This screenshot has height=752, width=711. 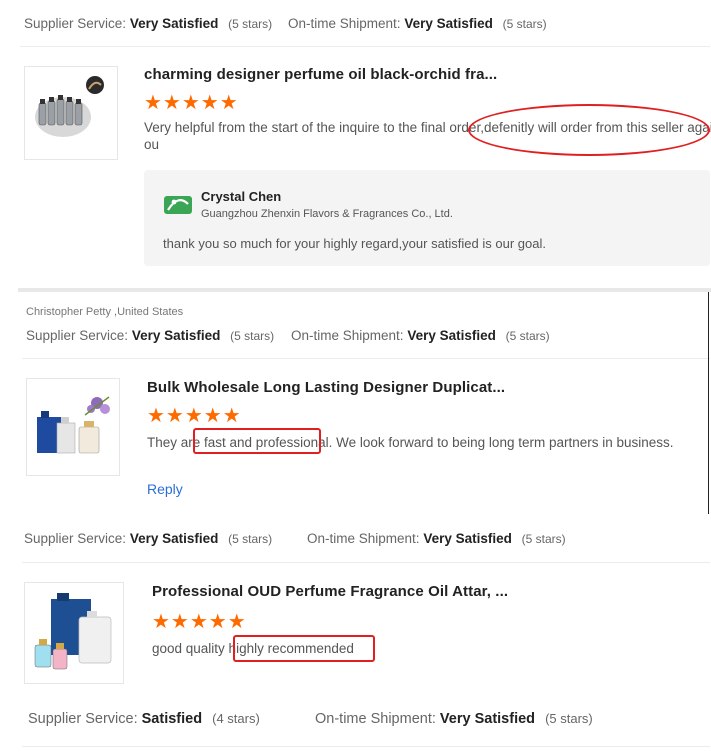 I want to click on perfume-oil-bottles-image, so click(x=71, y=113).